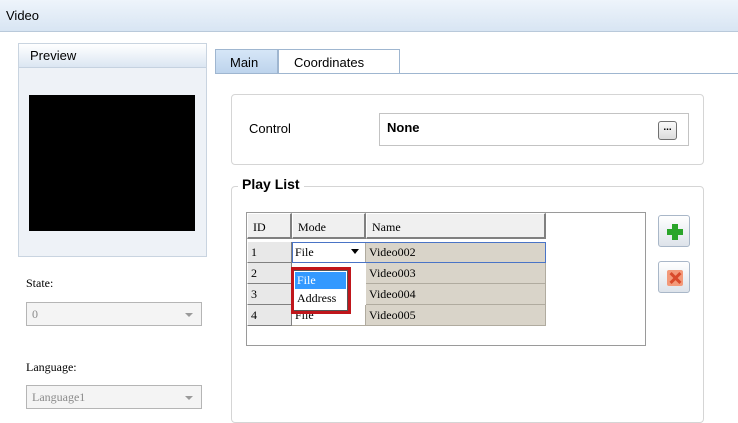  I want to click on playlist-title: Play List, so click(271, 184).